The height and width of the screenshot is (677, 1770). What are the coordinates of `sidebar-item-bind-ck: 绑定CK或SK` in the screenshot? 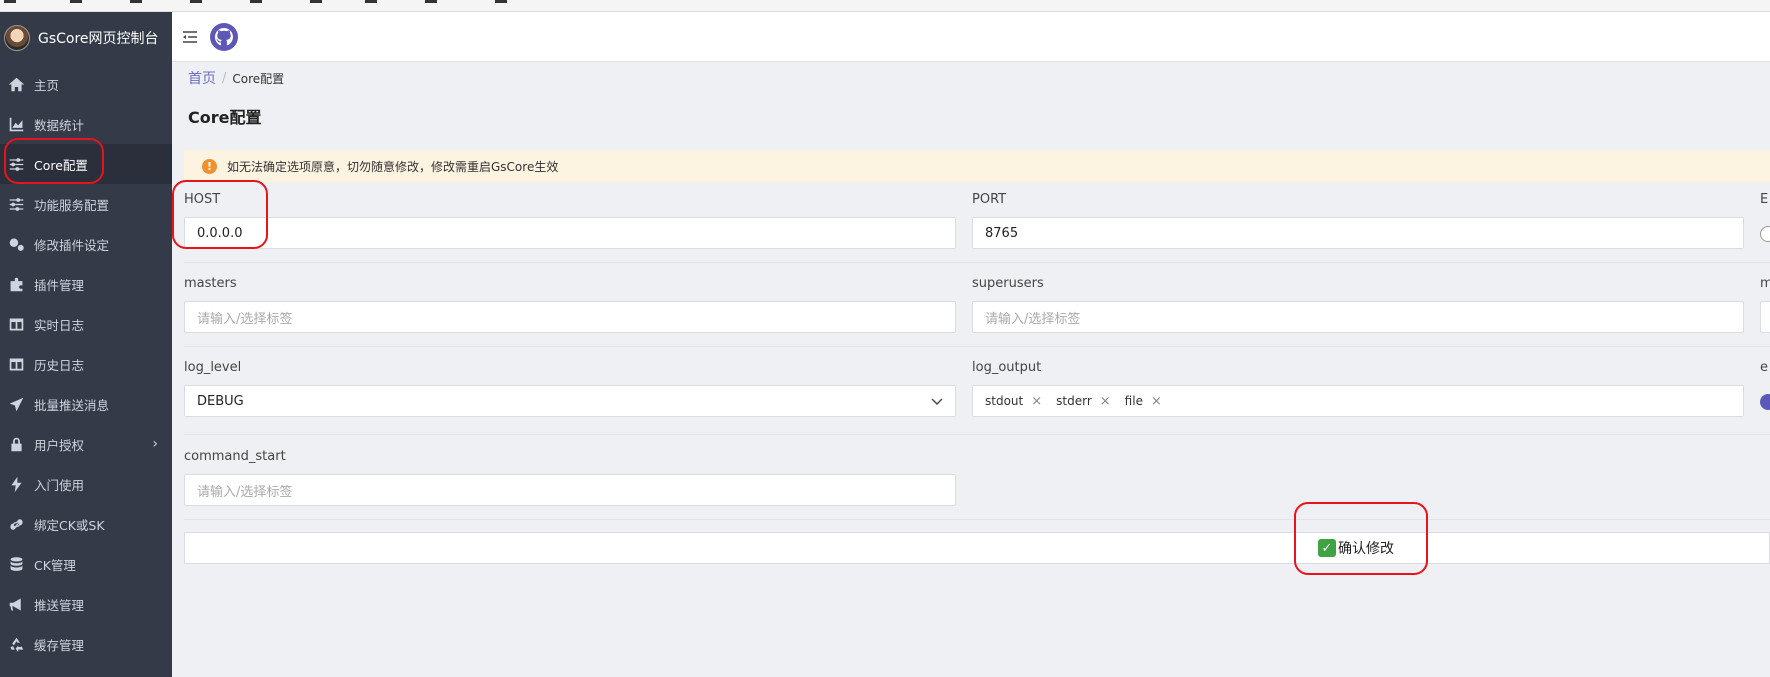 It's located at (86, 524).